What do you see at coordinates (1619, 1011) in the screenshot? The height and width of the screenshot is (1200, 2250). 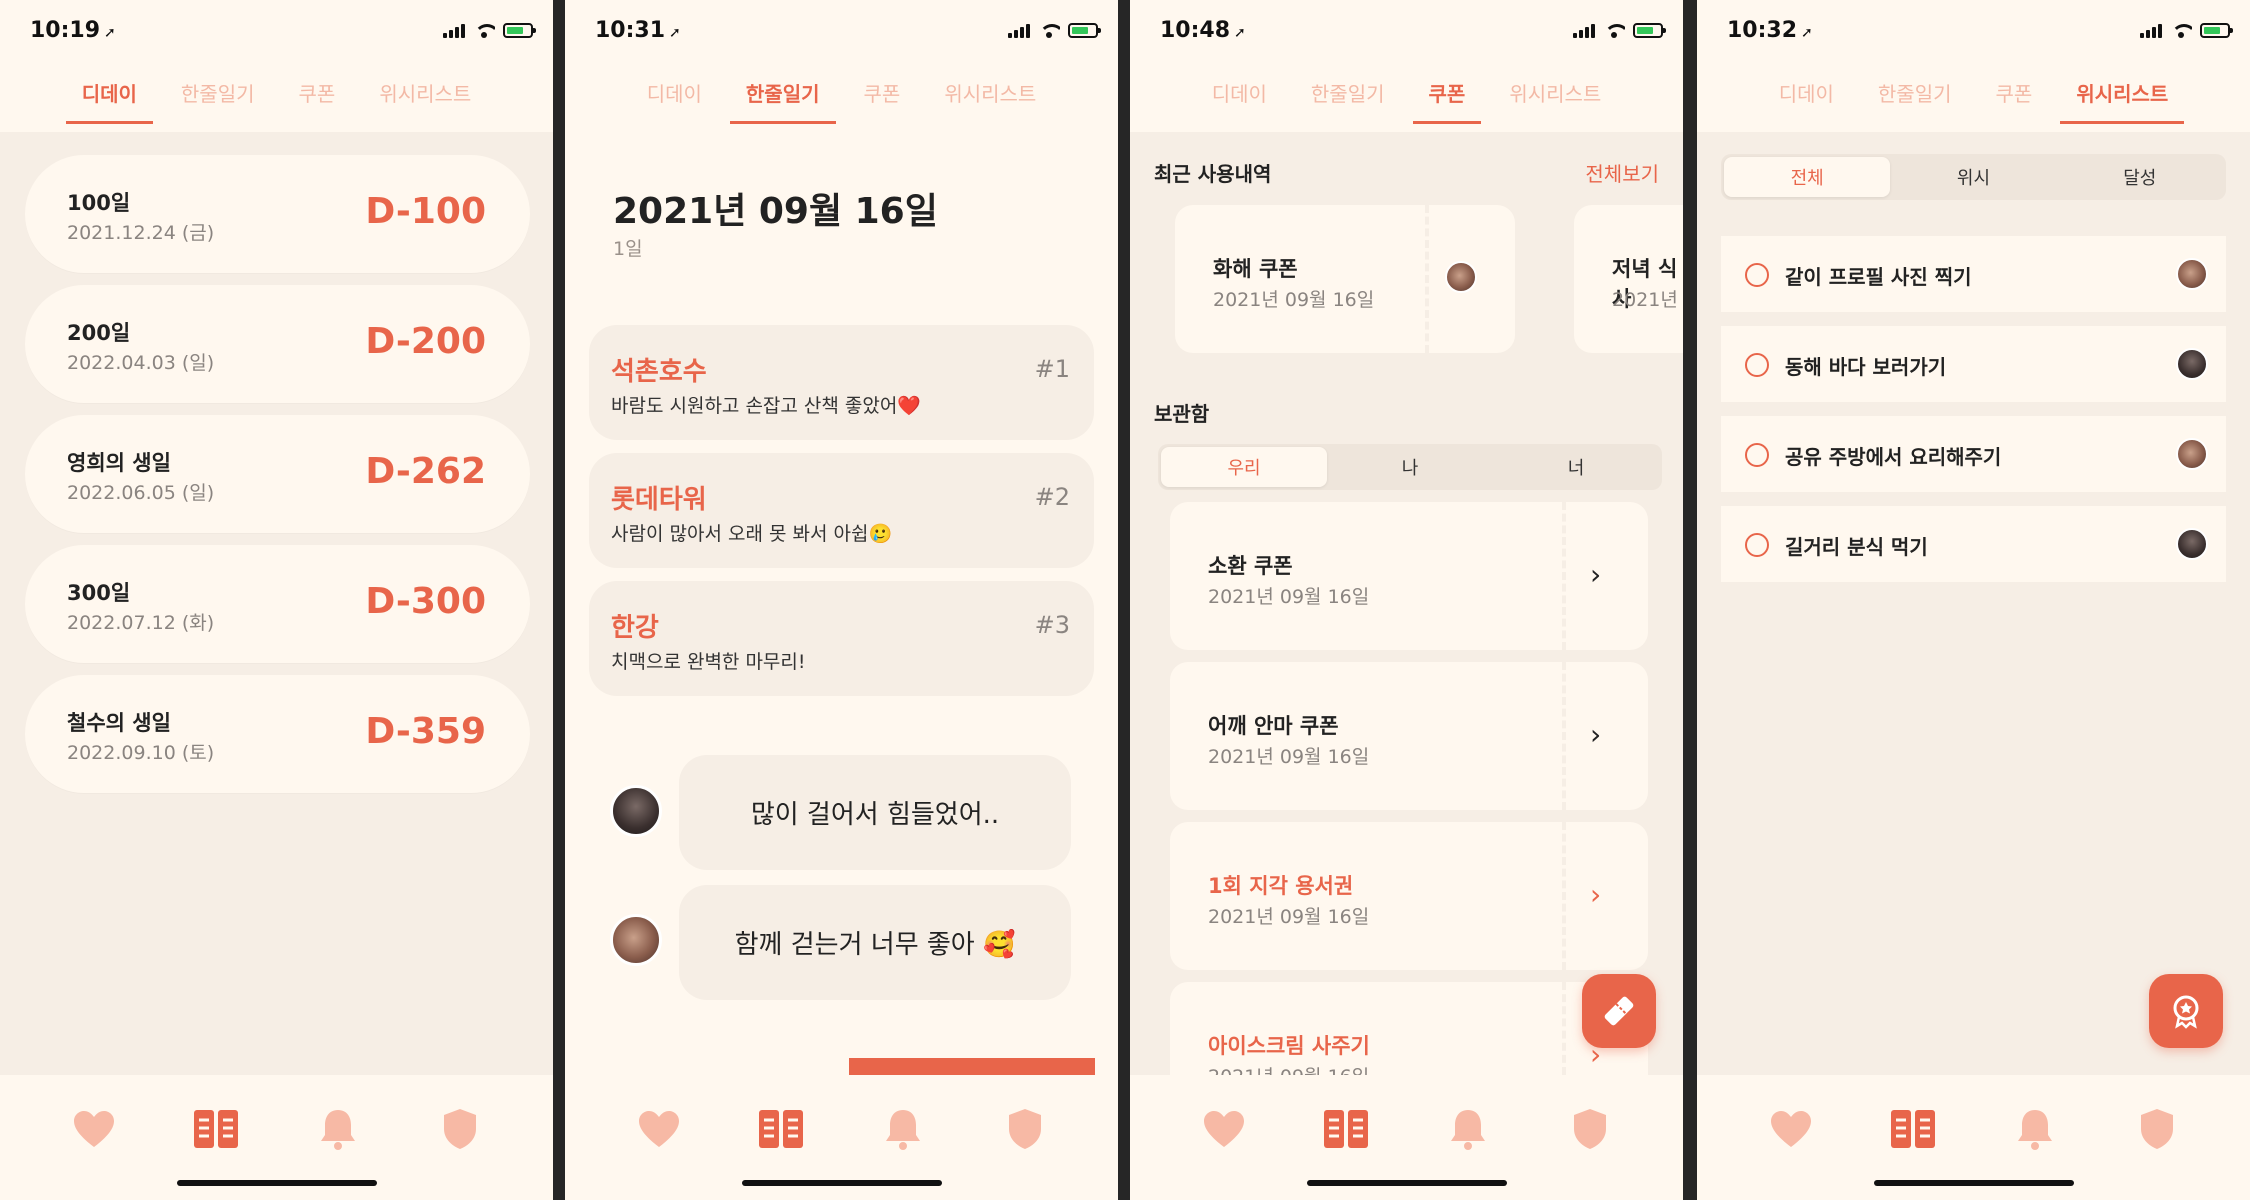 I see `coupon-add-fab` at bounding box center [1619, 1011].